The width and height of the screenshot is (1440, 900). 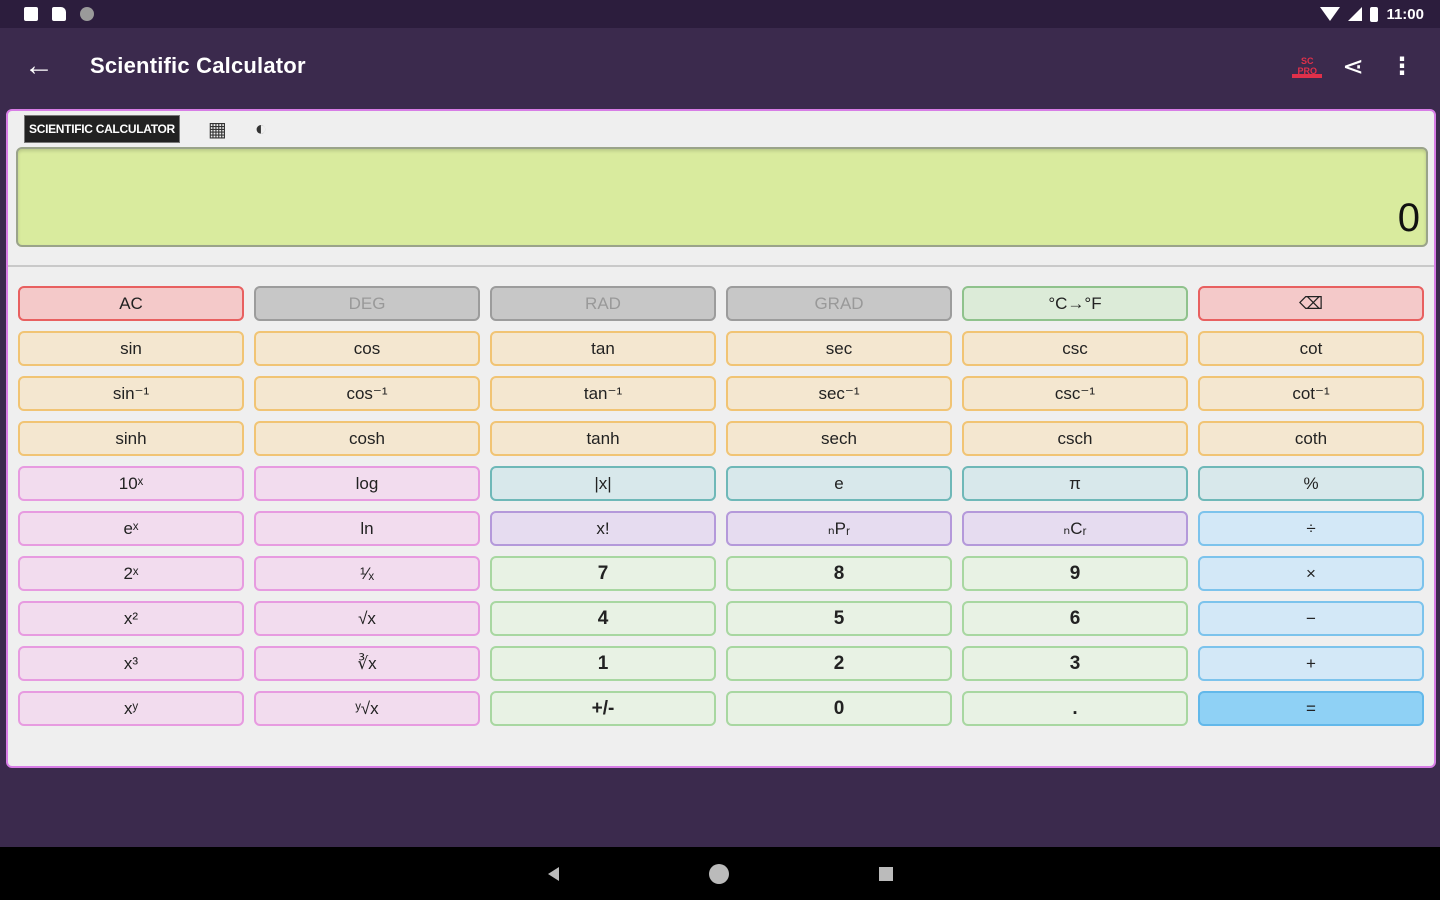 What do you see at coordinates (720, 14) in the screenshot?
I see `status-bar: 11:00` at bounding box center [720, 14].